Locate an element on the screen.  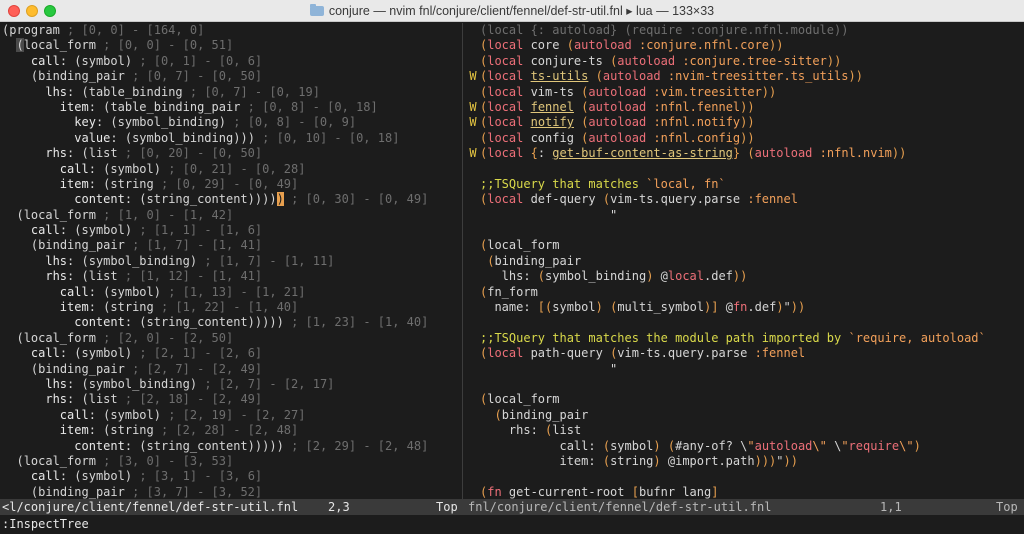
tree-line: call: (symbol) ; [2, 1] - [2, 6] is located at coordinates (231, 353).